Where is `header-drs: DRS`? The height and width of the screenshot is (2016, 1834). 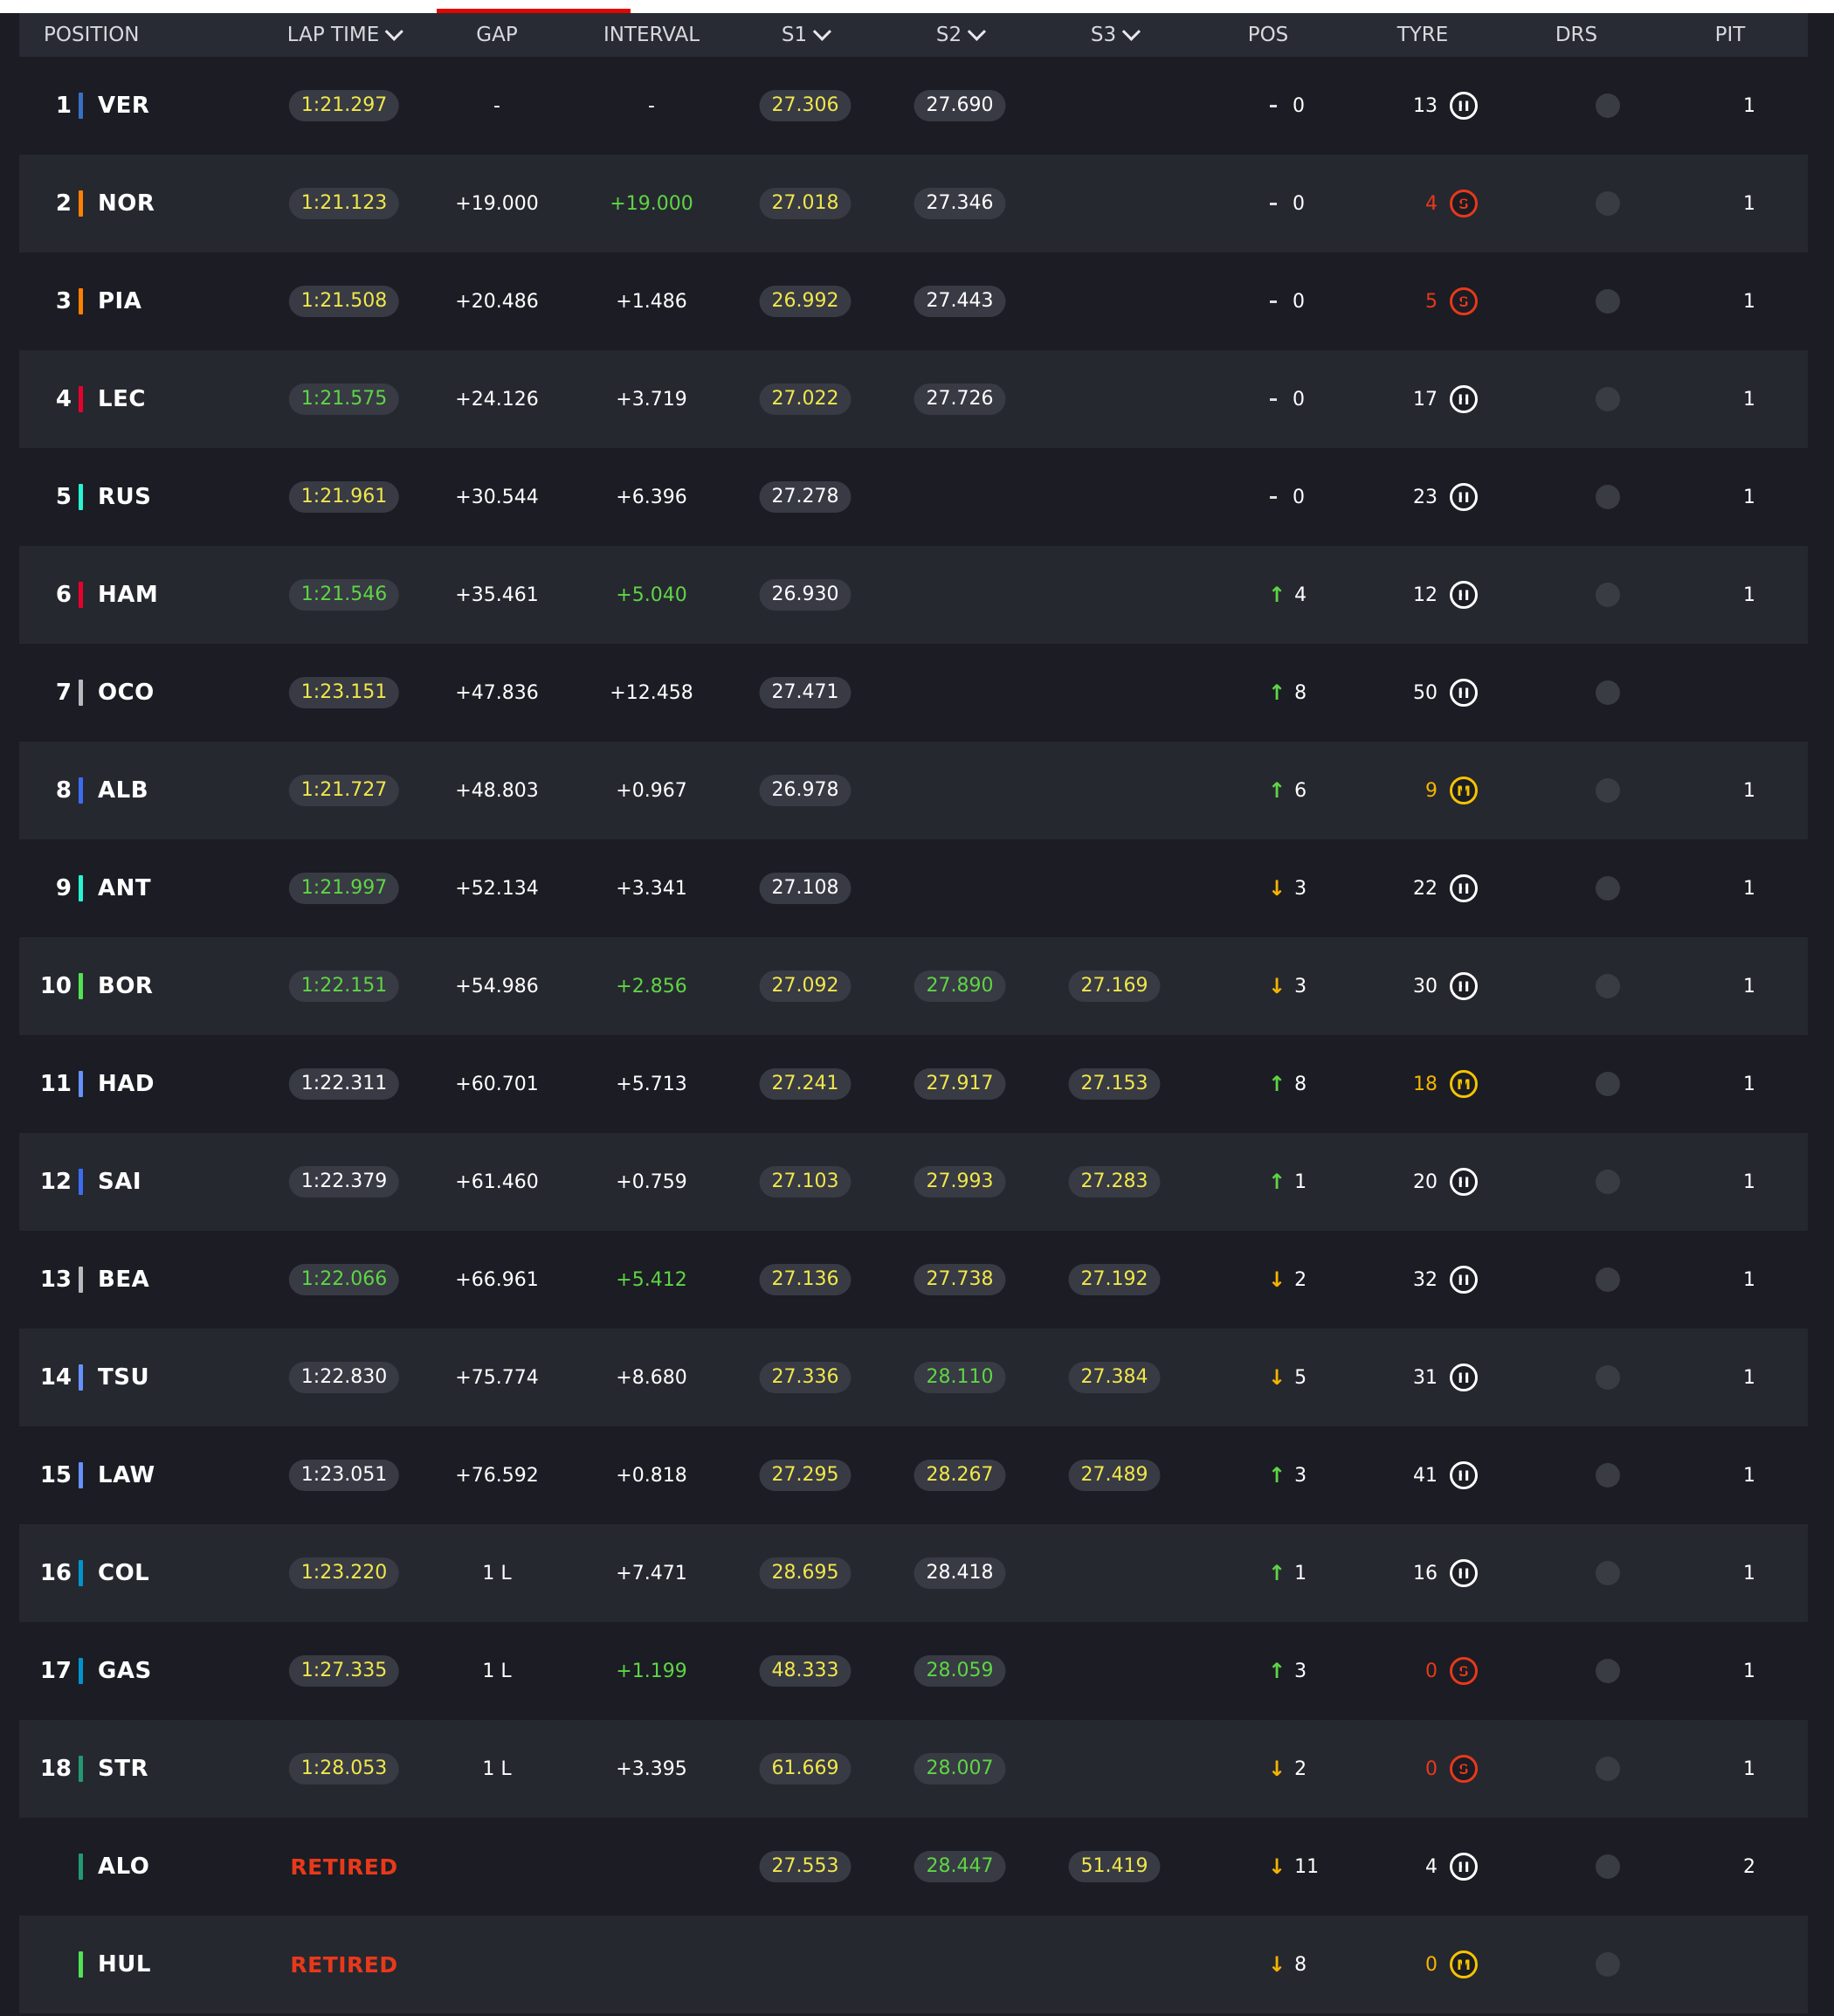
header-drs: DRS is located at coordinates (1576, 35).